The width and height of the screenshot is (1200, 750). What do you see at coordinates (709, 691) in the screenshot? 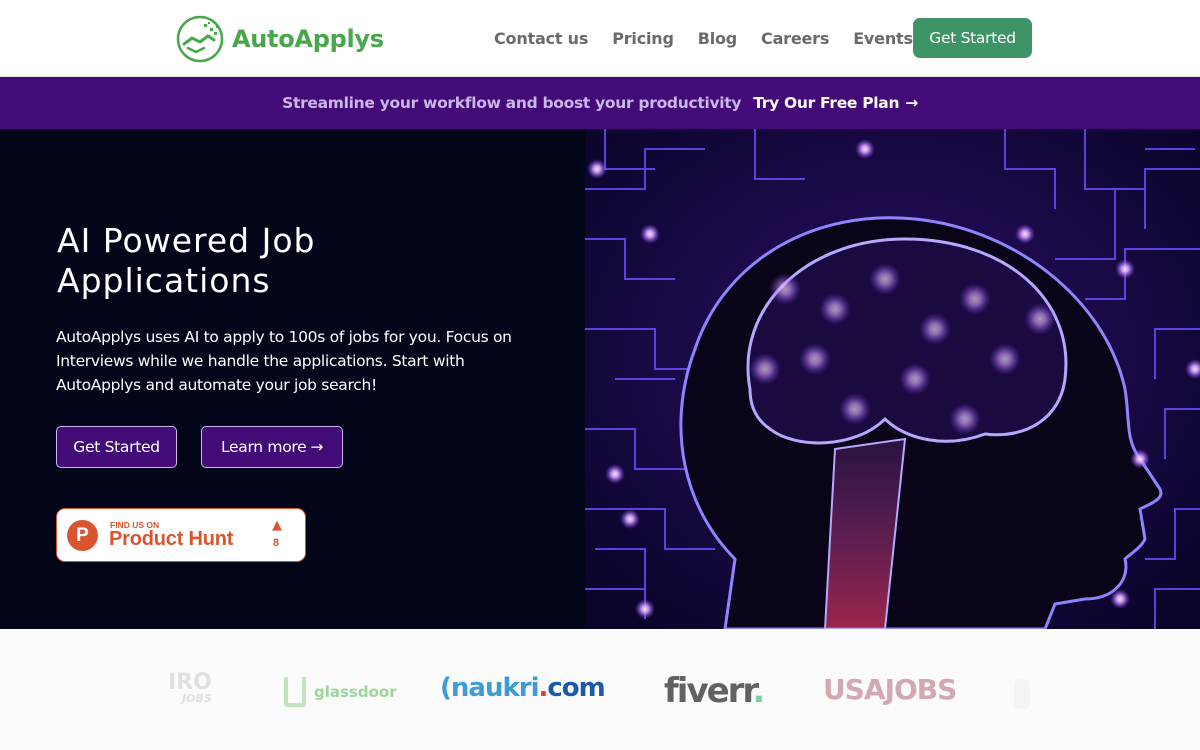
I see `partner-logo-fiverr-text: fiverr` at bounding box center [709, 691].